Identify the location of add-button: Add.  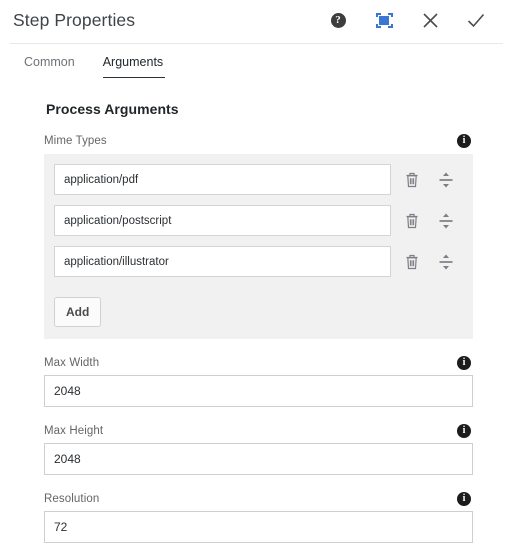
(78, 312).